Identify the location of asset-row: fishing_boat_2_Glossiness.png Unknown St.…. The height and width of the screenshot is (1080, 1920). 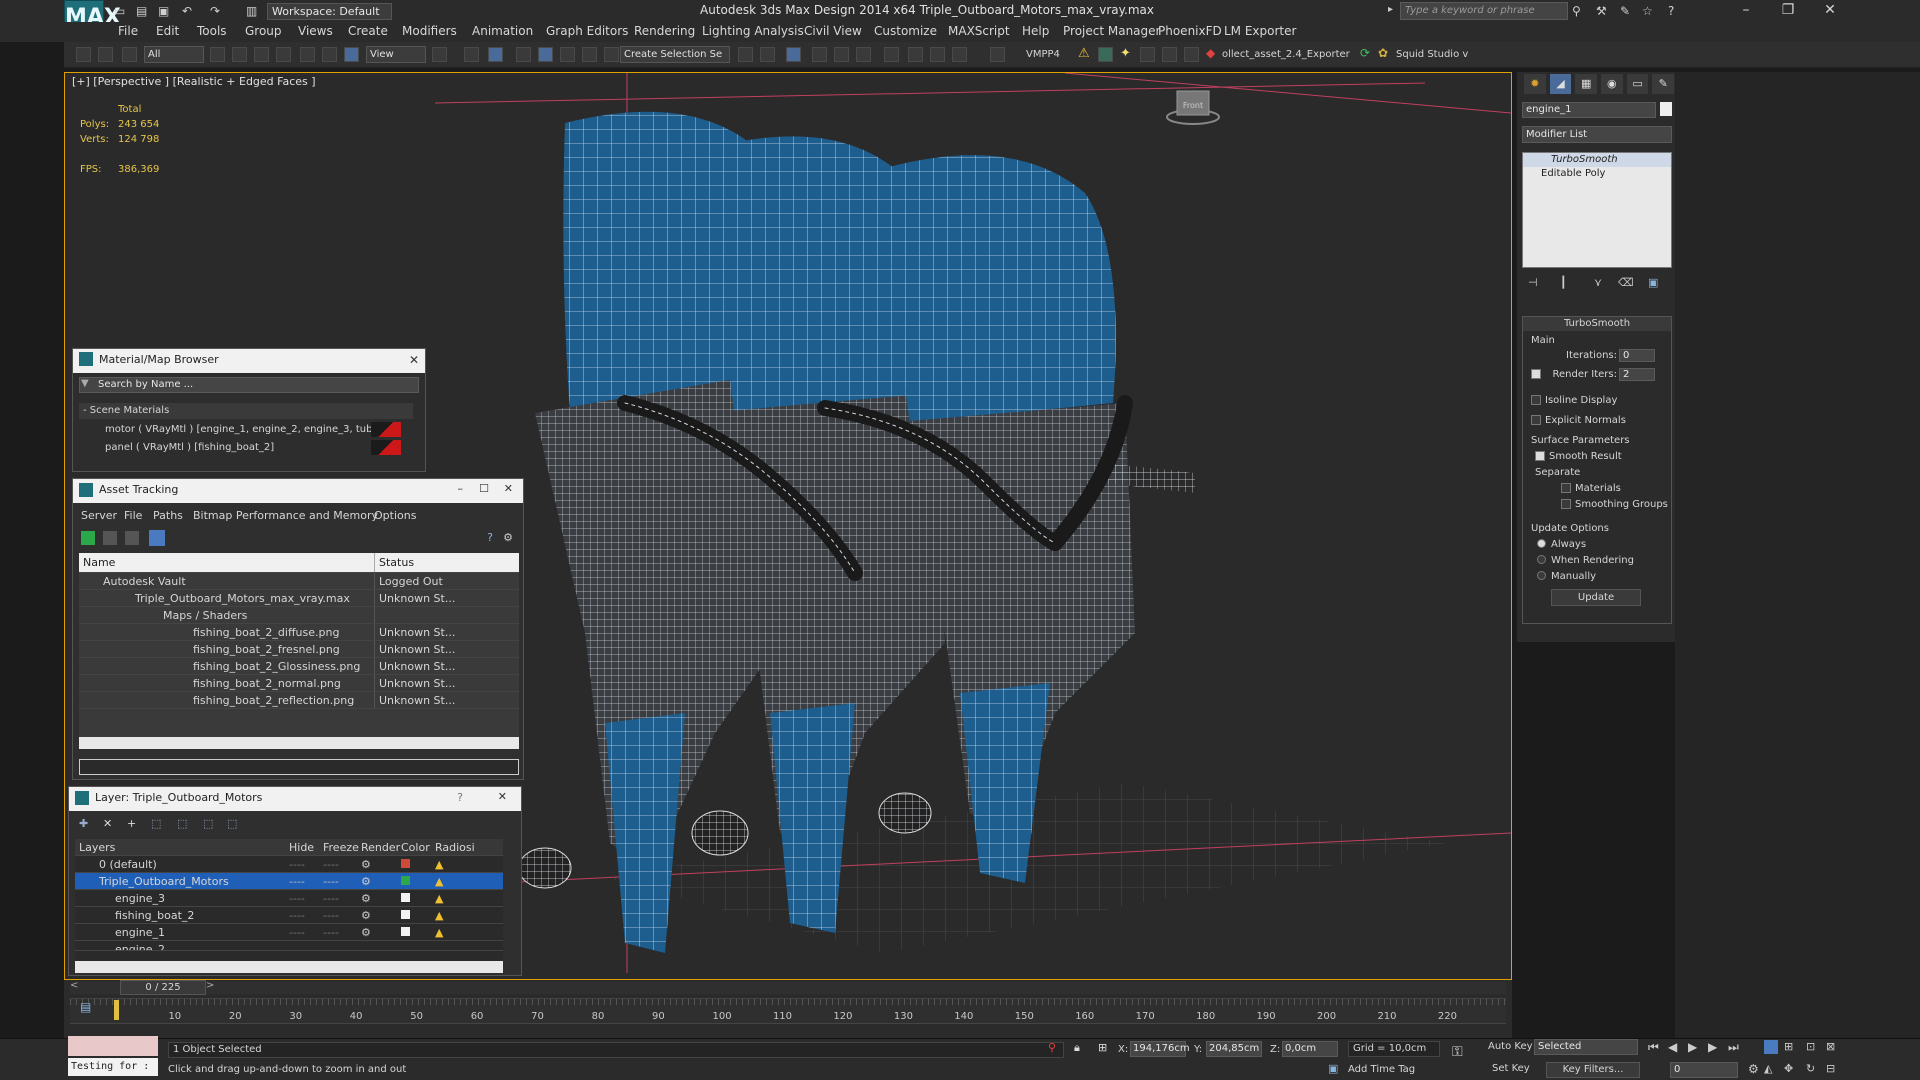
(299, 666).